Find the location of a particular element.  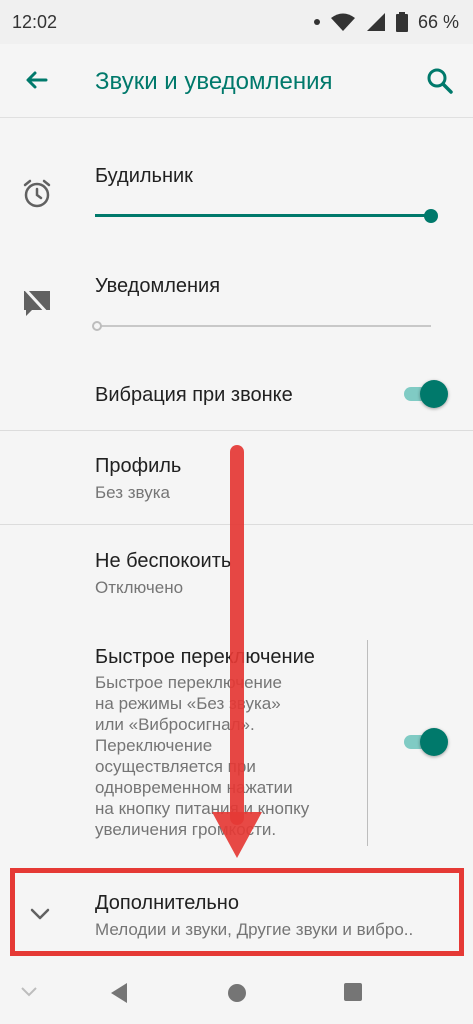

home-nav-icon is located at coordinates (237, 993).